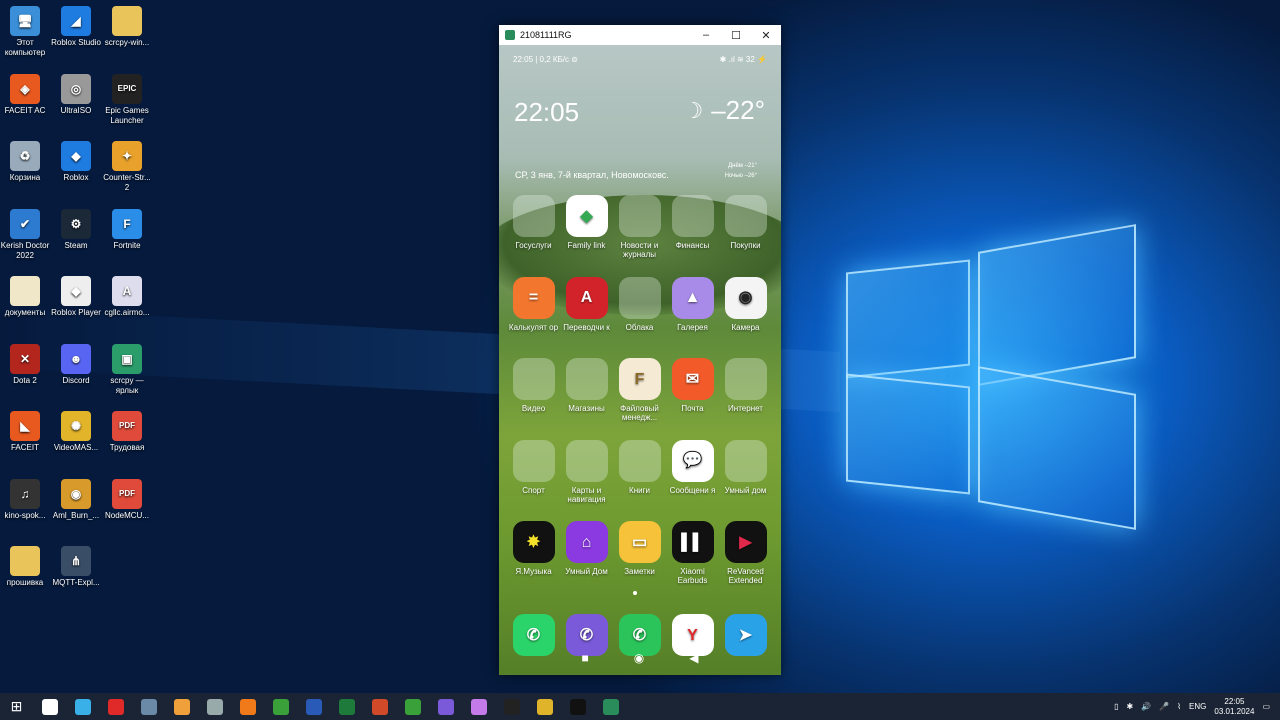  What do you see at coordinates (745, 385) in the screenshot?
I see `app-folder: Интернет` at bounding box center [745, 385].